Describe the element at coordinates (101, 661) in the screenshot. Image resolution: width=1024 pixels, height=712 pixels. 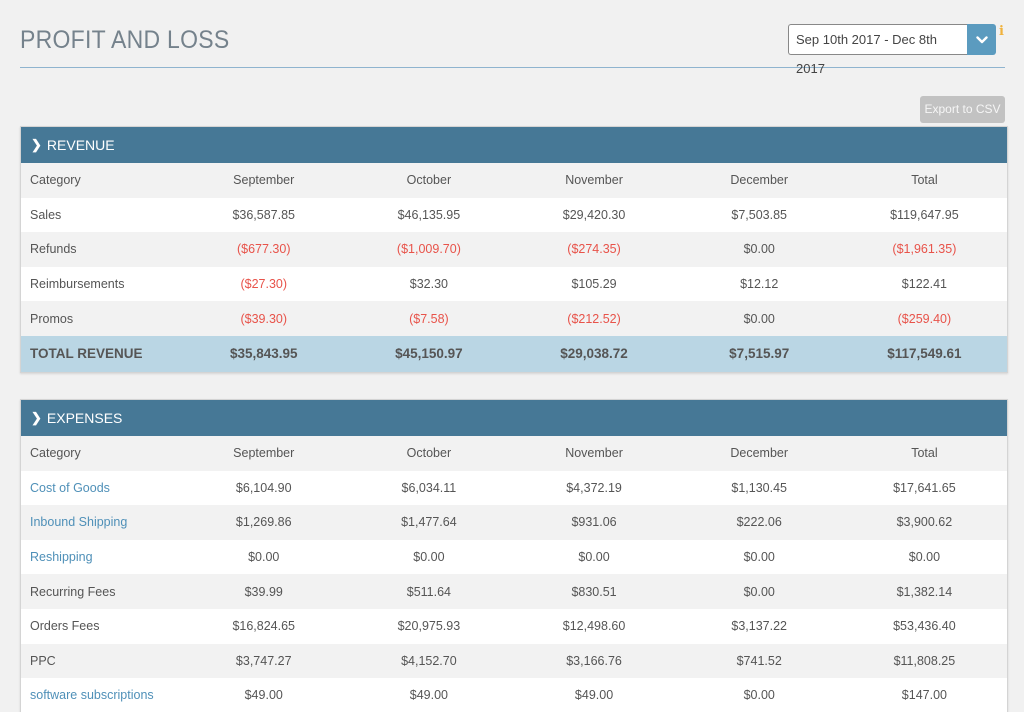
I see `category-label: PPC` at that location.